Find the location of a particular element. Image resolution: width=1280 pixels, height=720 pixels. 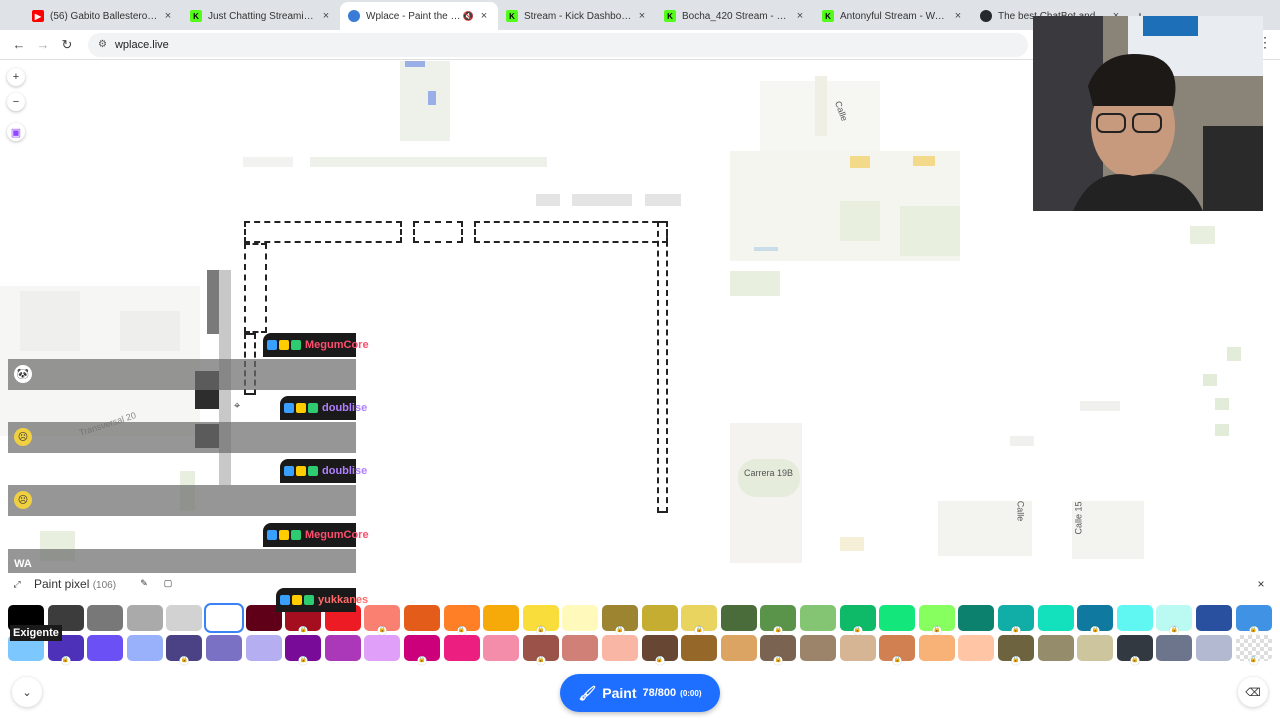

address-bar: ⚙ wplace.live is located at coordinates (558, 44).